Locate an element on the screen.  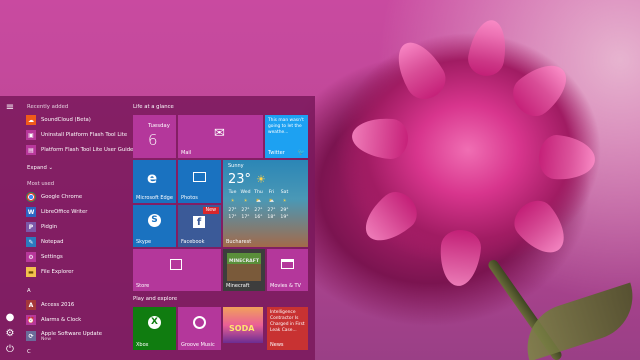
weather-lows-row: 17° 17° 16° 18° 19° is located at coordinates (258, 217).